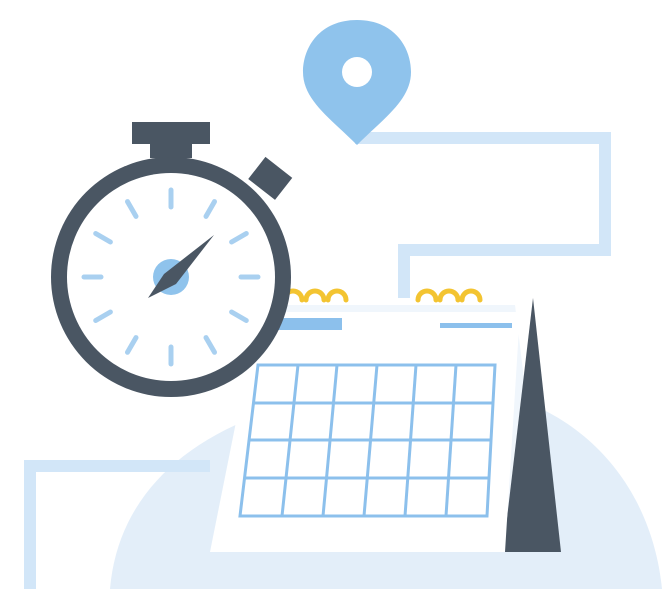 This screenshot has height=589, width=662. I want to click on binder-rings-right, so click(449, 295).